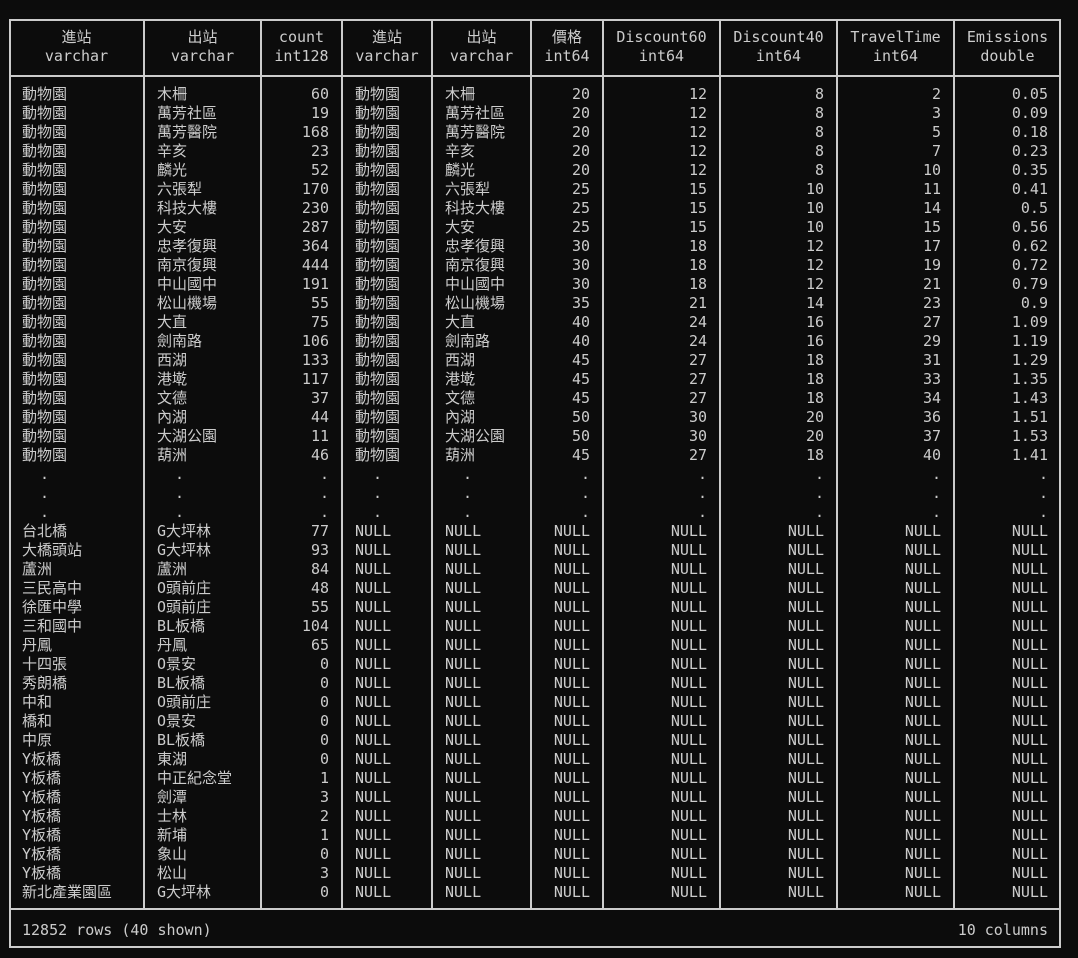  Describe the element at coordinates (580, 436) in the screenshot. I see `table-cell: 50` at that location.